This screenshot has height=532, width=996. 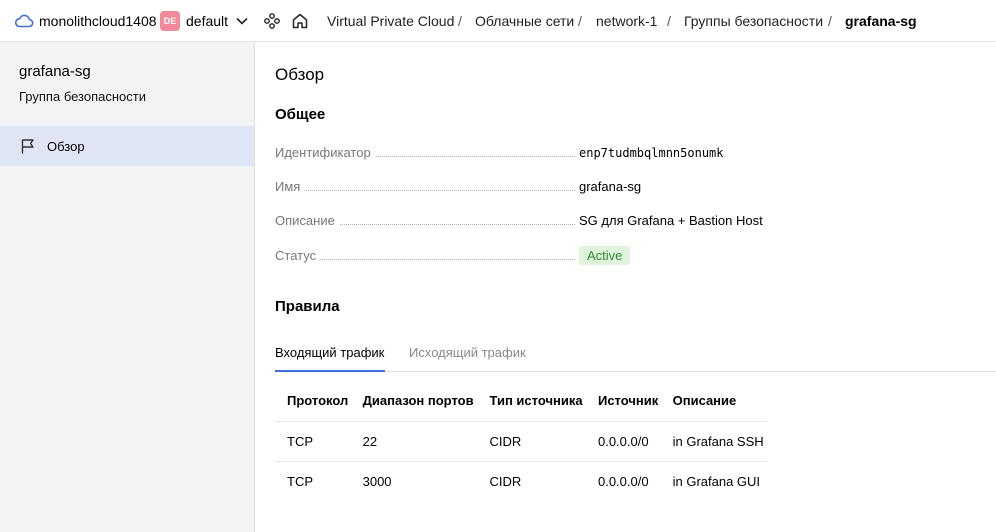 What do you see at coordinates (414, 441) in the screenshot?
I see `cell-ports: 22` at bounding box center [414, 441].